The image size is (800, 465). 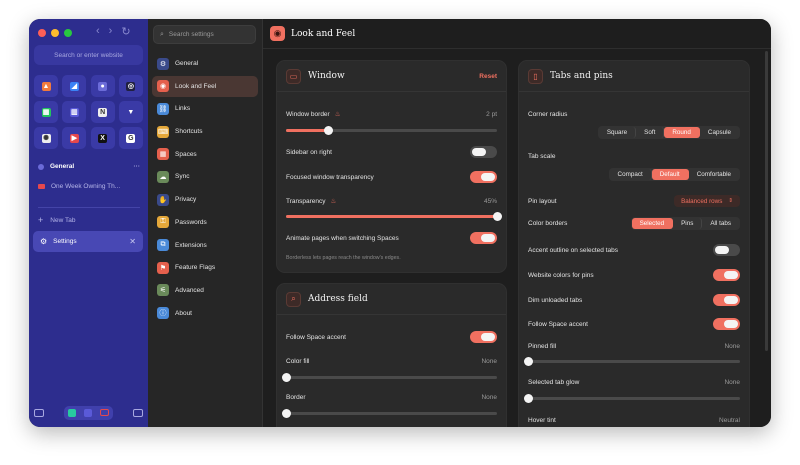 I want to click on trello-app-icon: ▥, so click(x=74, y=112).